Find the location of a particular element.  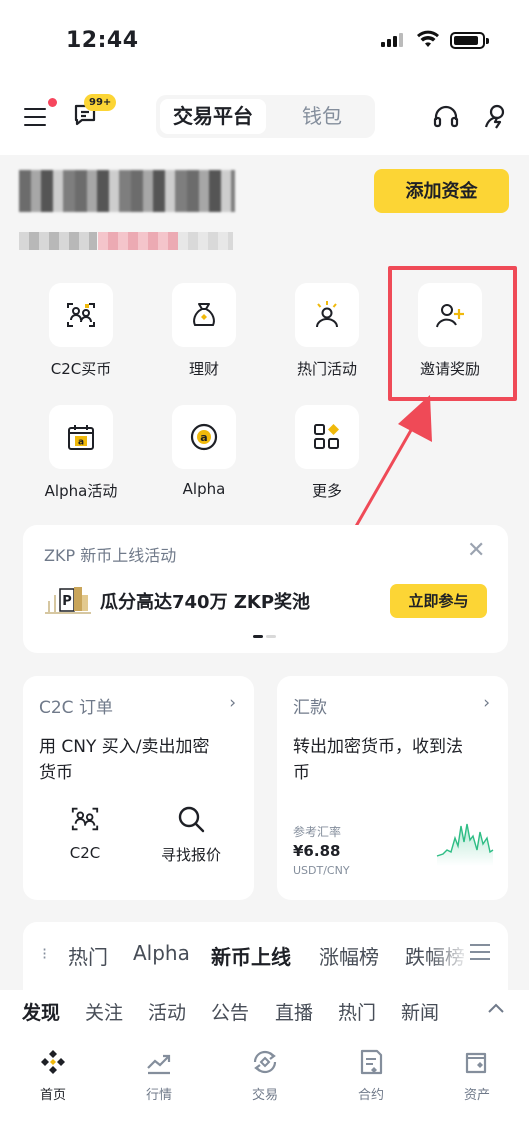

feed-tab-following: 关注 is located at coordinates (104, 1011).